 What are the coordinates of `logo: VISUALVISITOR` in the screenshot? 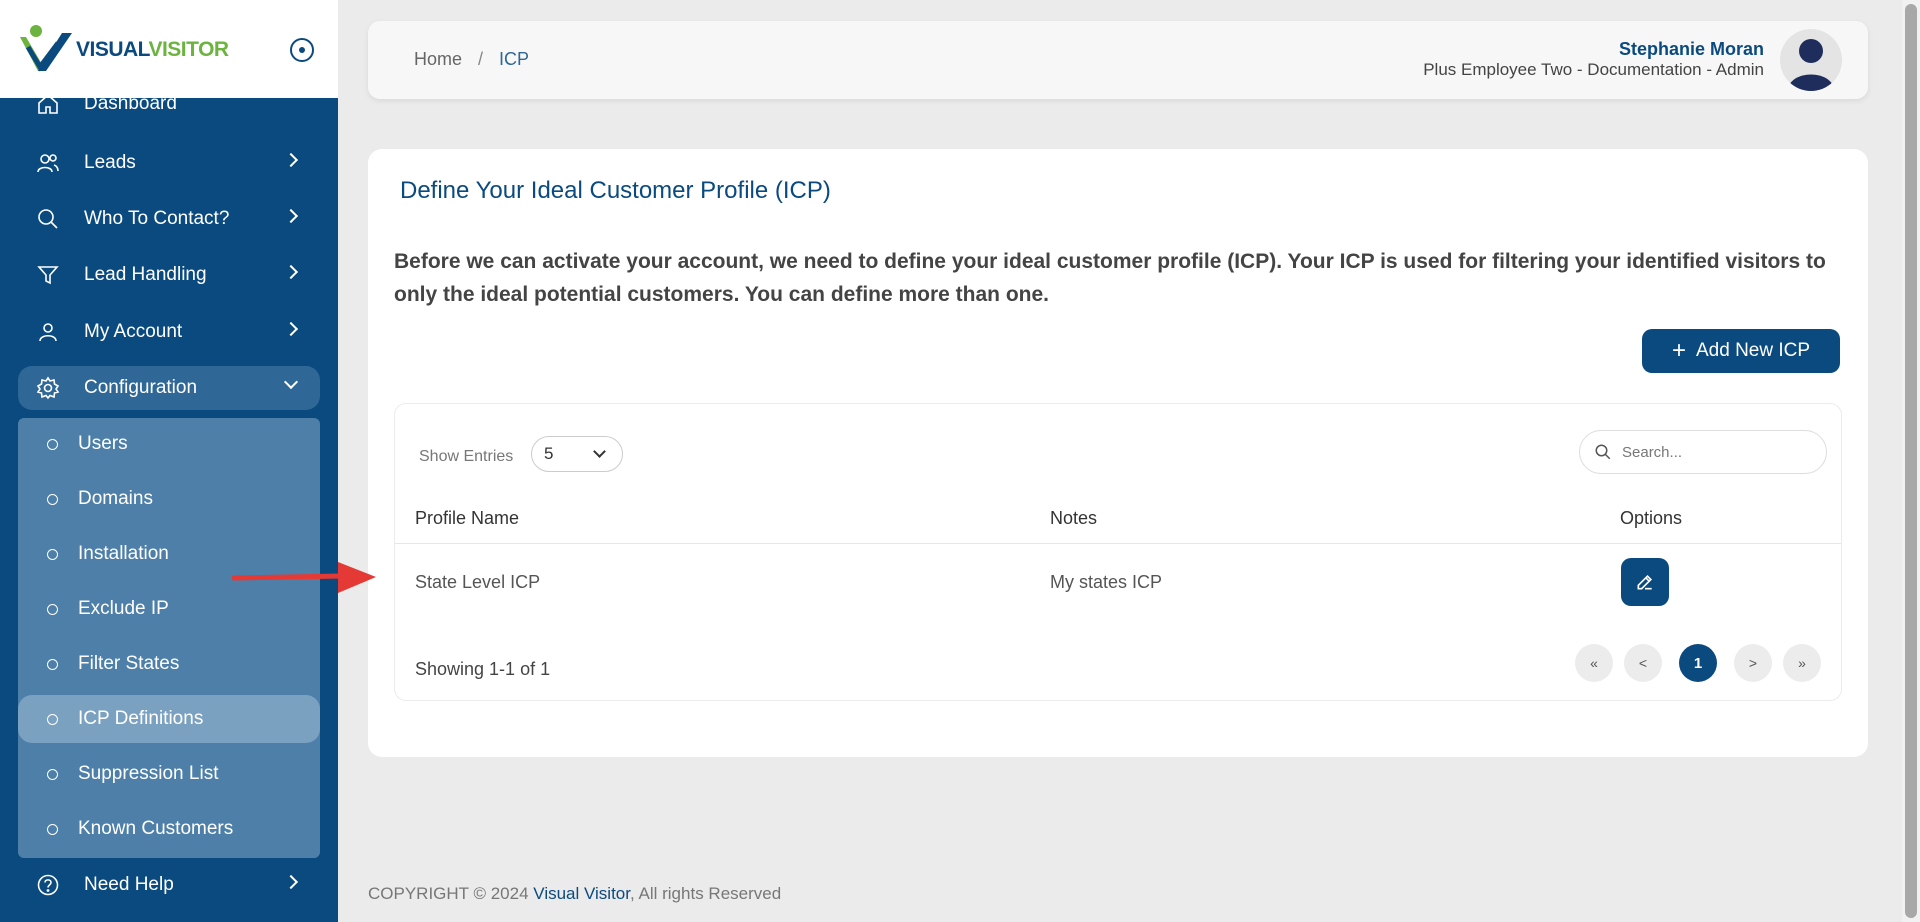 It's located at (123, 50).